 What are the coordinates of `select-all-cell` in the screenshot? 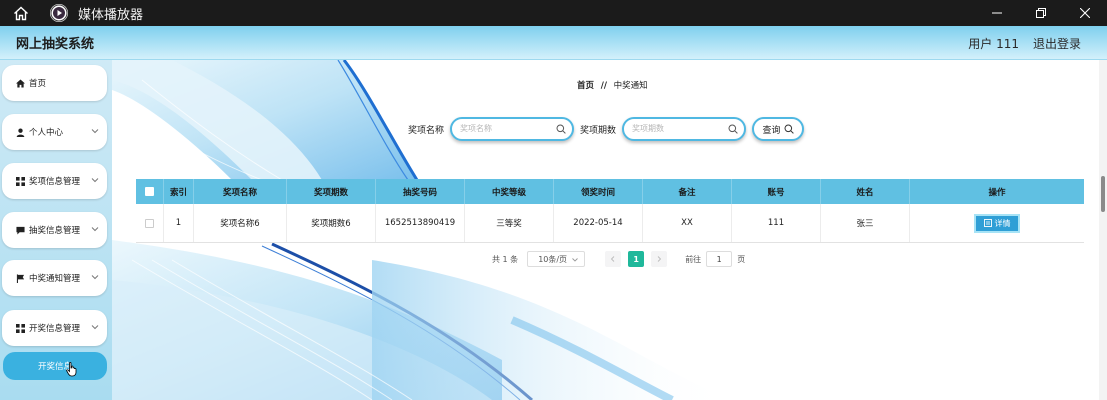 It's located at (150, 191).